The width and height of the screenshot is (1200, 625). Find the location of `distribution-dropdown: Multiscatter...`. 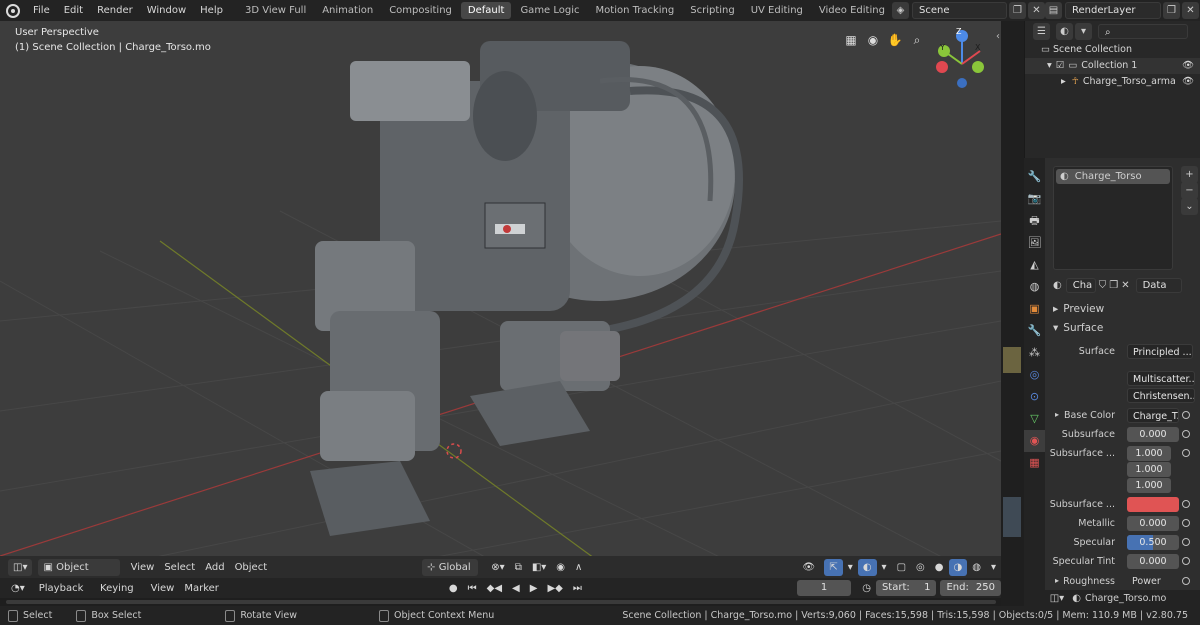

distribution-dropdown: Multiscatter... is located at coordinates (1161, 378).